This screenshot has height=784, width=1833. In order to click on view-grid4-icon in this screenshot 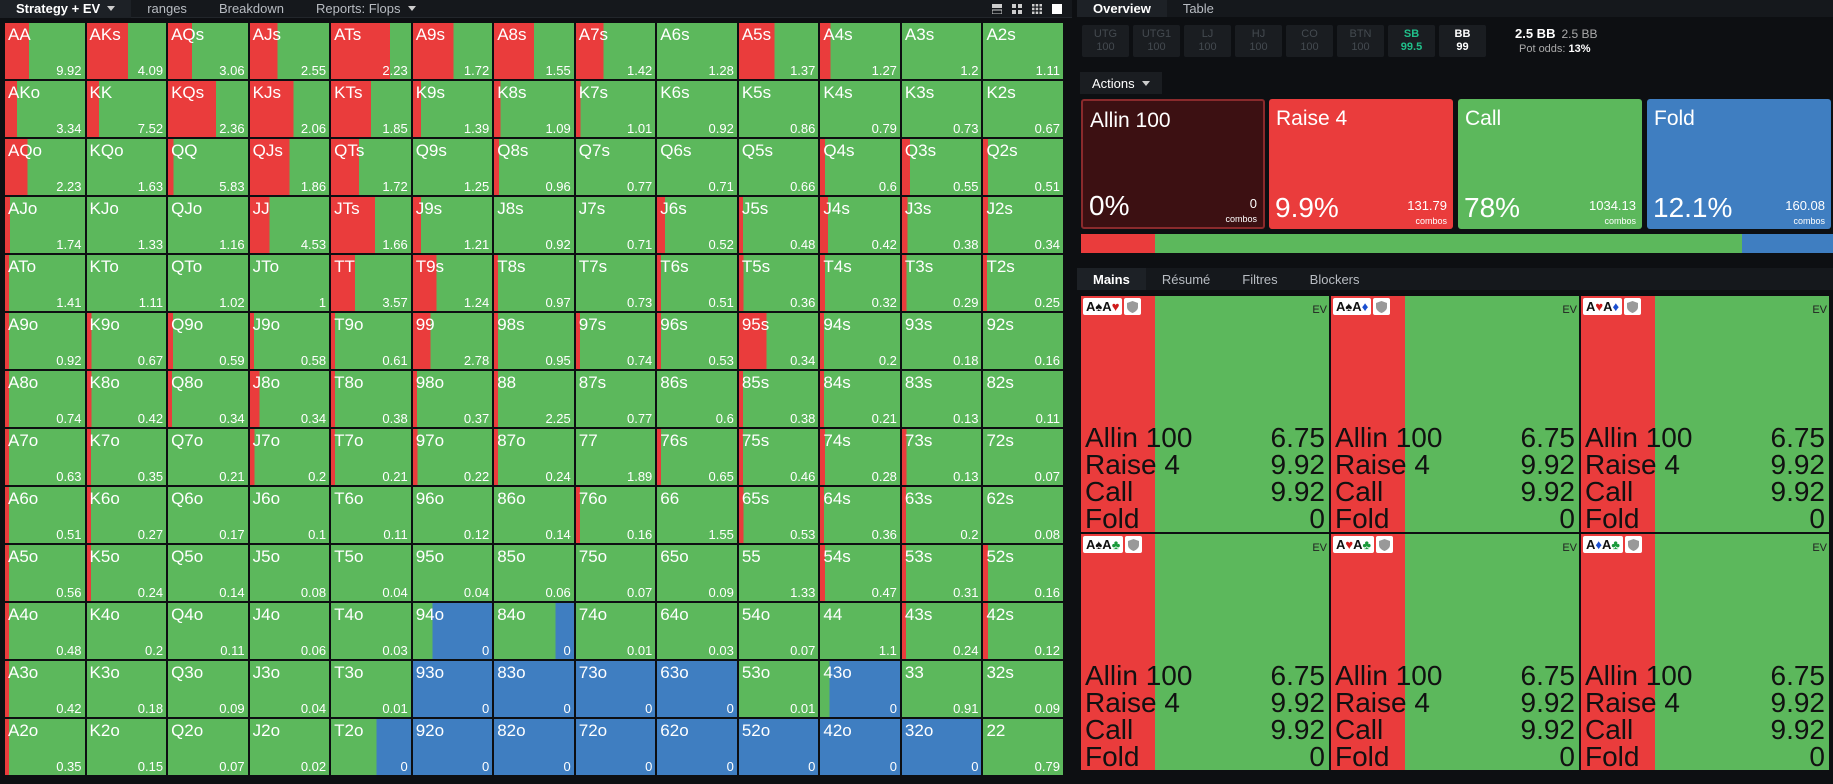, I will do `click(1017, 8)`.